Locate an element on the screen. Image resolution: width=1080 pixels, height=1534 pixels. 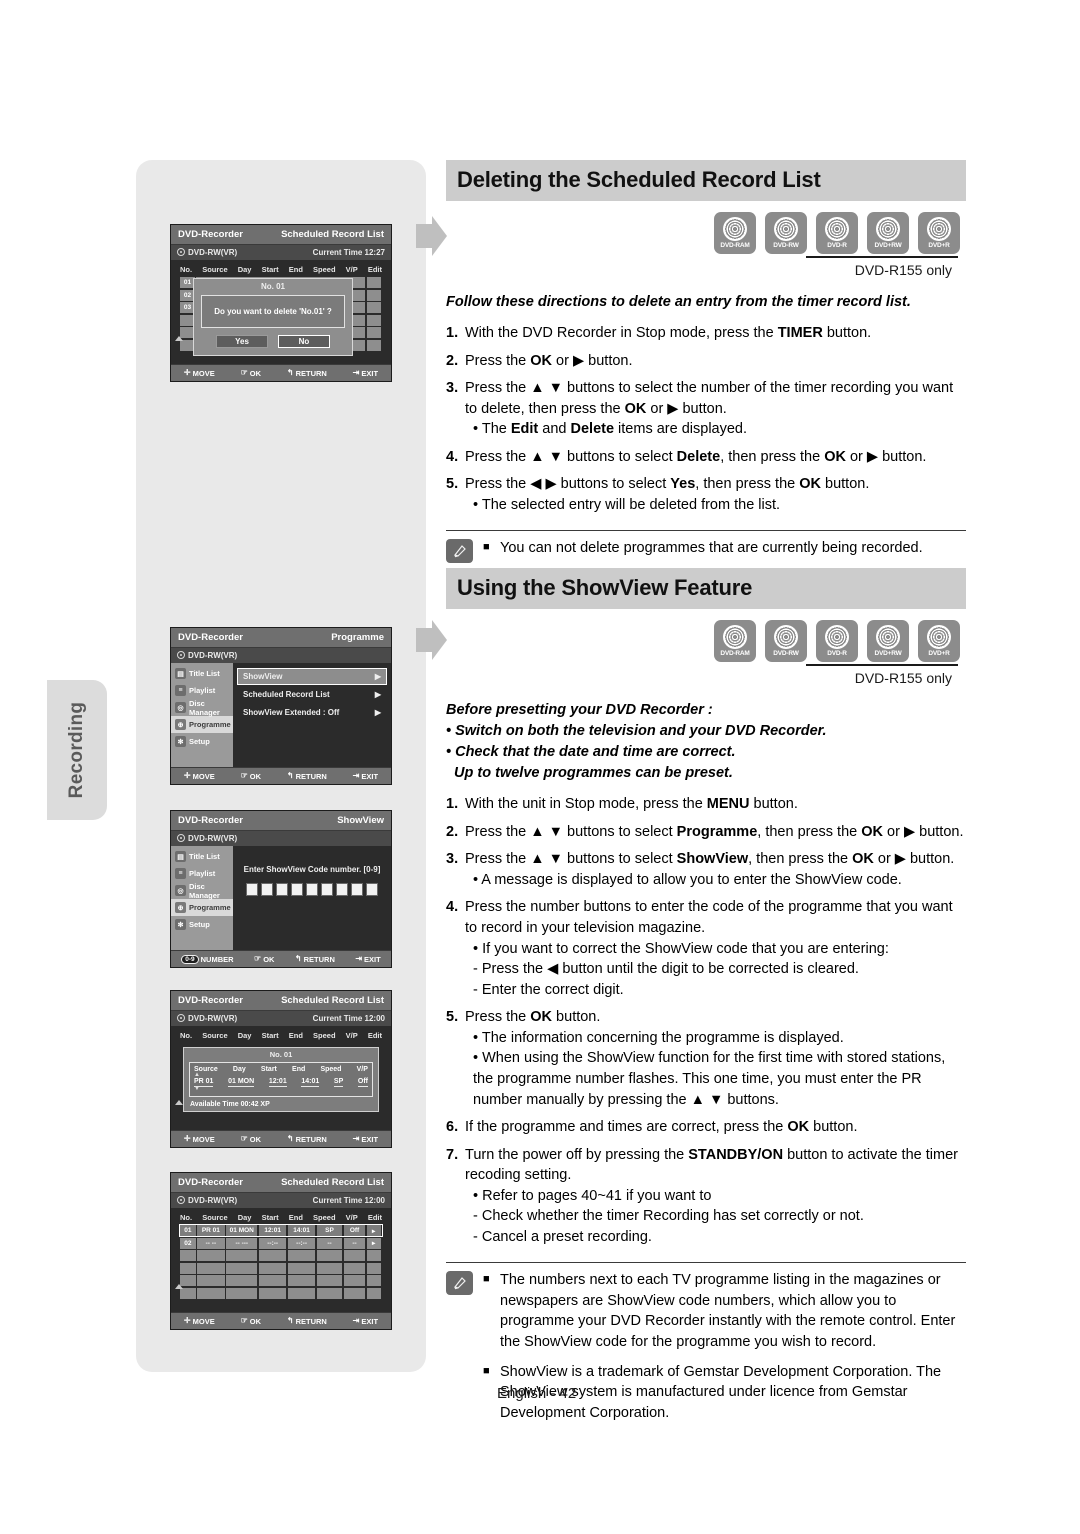
detail-value-end: 14:01 is located at coordinates (310, 1082).